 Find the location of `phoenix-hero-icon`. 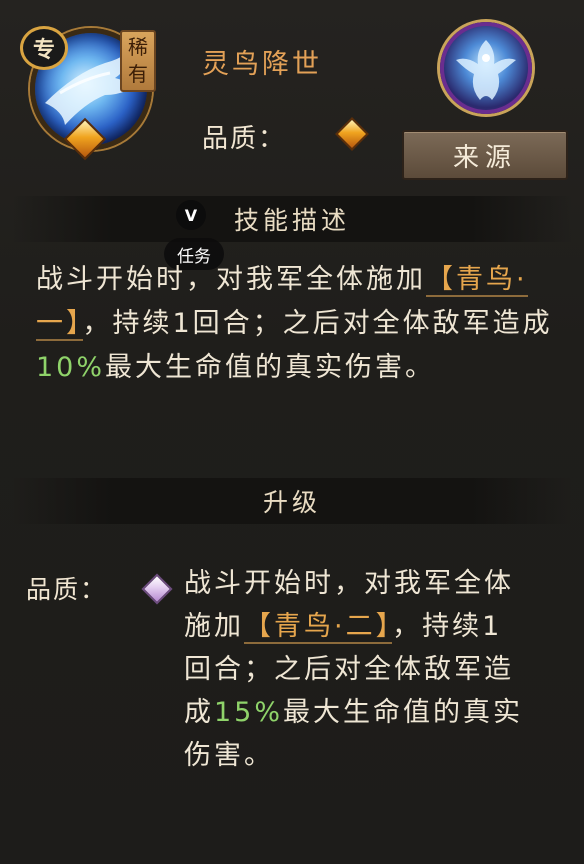

phoenix-hero-icon is located at coordinates (486, 70).